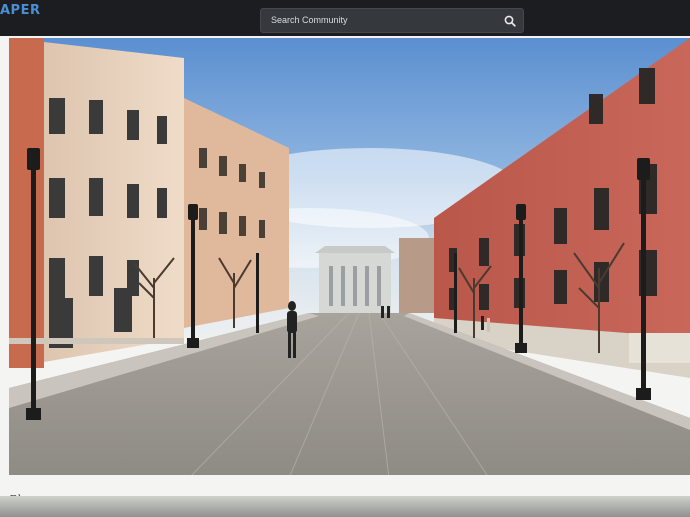 The width and height of the screenshot is (690, 517). I want to click on search-box: Search Community, so click(392, 20).